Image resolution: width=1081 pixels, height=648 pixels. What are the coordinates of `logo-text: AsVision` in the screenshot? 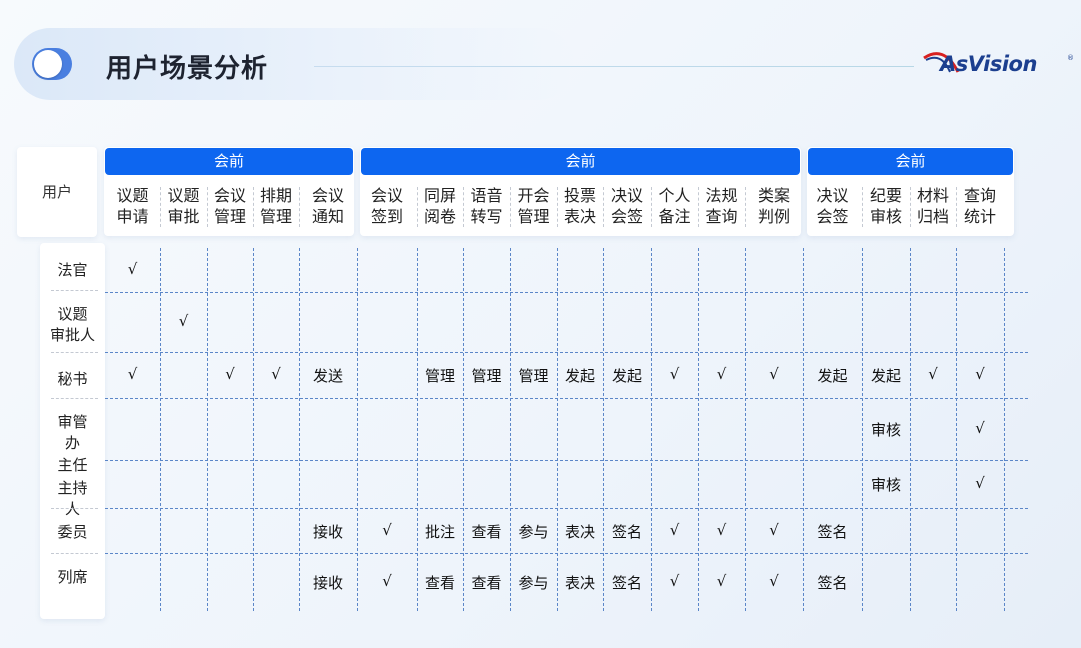 It's located at (988, 64).